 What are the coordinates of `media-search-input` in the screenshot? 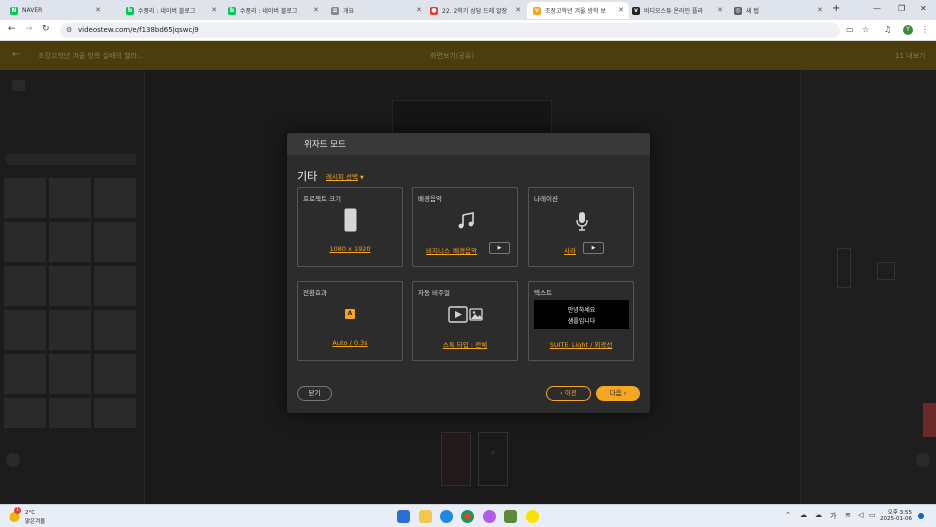 It's located at (71, 159).